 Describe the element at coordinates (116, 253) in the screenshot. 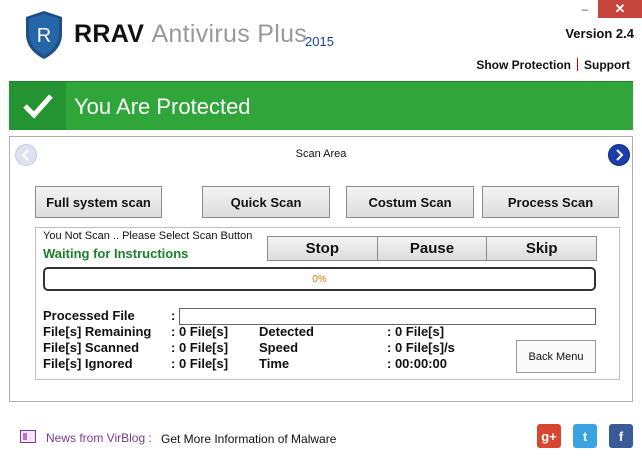

I see `waiting-status-text: Waiting for Instructions` at that location.